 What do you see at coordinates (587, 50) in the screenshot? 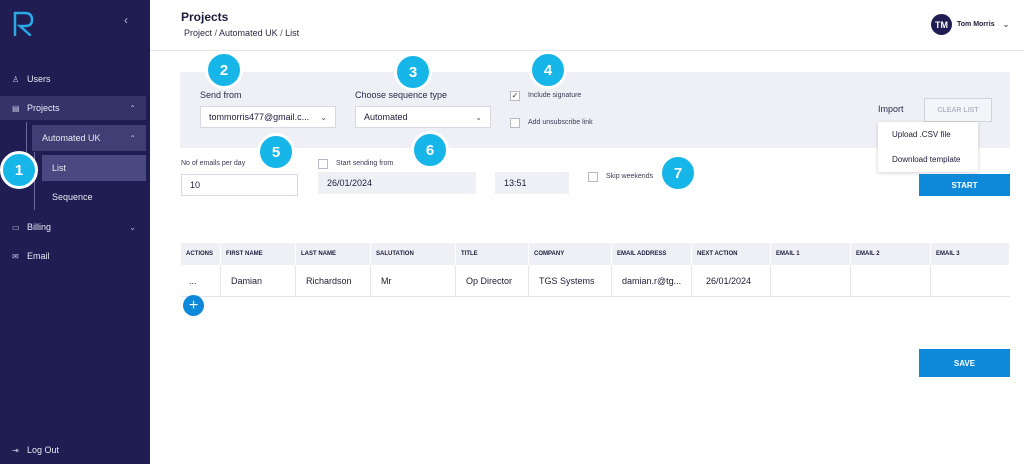
I see `header-divider` at bounding box center [587, 50].